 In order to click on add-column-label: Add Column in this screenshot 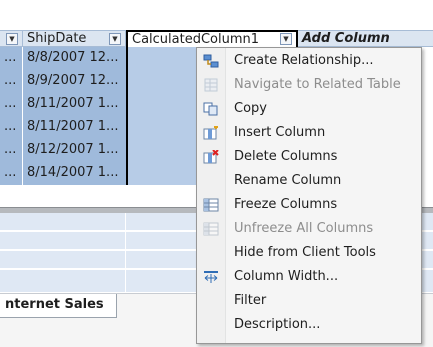, I will do `click(346, 38)`.